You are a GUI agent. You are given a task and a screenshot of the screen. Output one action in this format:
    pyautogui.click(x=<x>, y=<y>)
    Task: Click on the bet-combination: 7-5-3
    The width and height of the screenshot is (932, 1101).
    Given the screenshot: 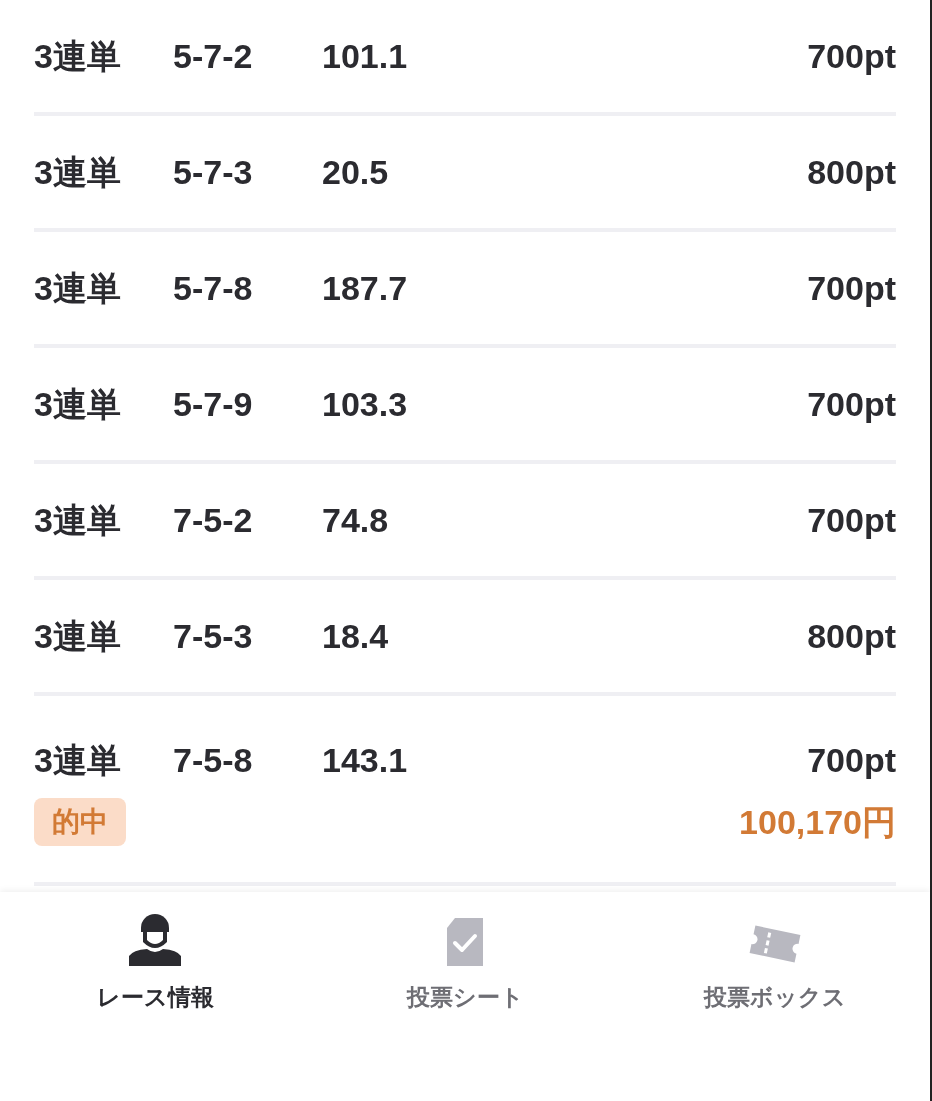 What is the action you would take?
    pyautogui.click(x=213, y=636)
    